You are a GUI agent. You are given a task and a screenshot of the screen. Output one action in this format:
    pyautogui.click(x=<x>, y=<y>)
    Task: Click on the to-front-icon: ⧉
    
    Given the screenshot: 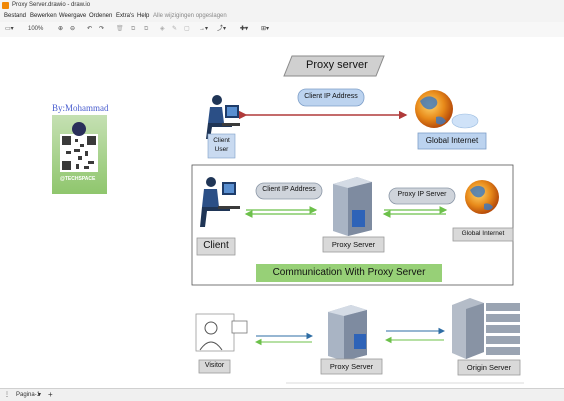 What is the action you would take?
    pyautogui.click(x=133, y=29)
    